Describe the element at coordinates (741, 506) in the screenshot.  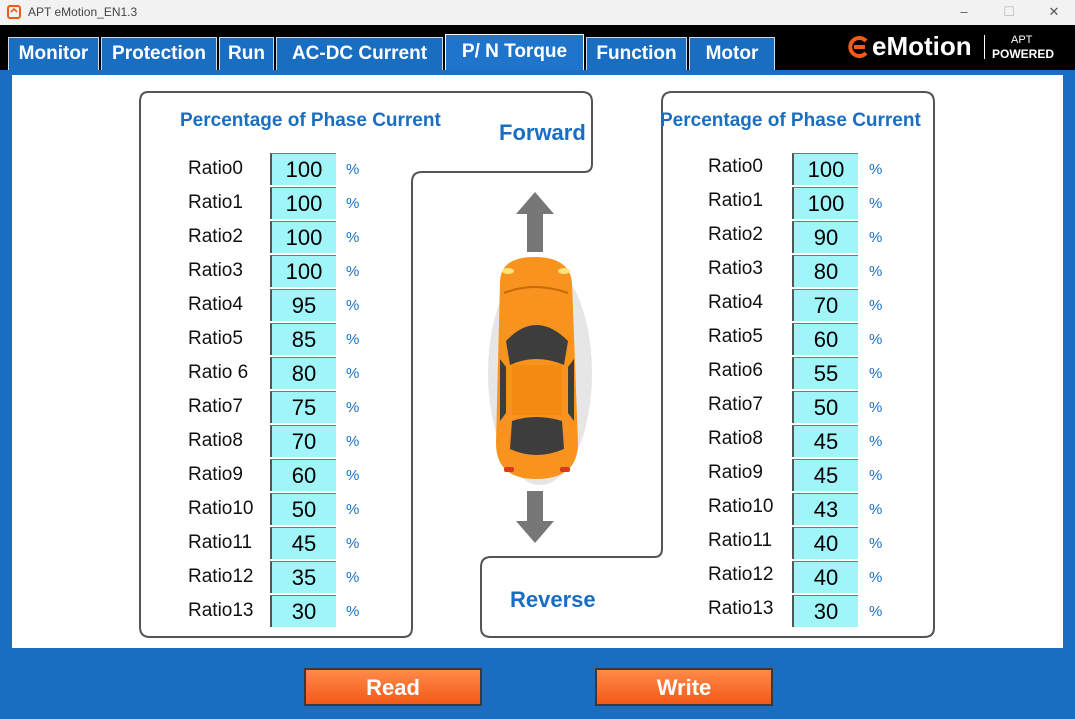
I see `reverse-ratio-label: Ratio10` at that location.